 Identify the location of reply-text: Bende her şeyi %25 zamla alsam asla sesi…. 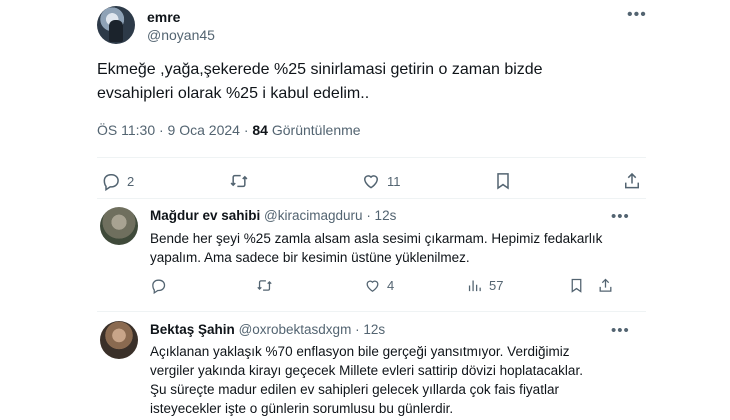
(392, 248).